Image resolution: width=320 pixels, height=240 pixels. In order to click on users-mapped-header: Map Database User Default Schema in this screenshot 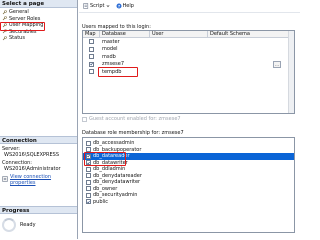, I will do `click(188, 34)`.